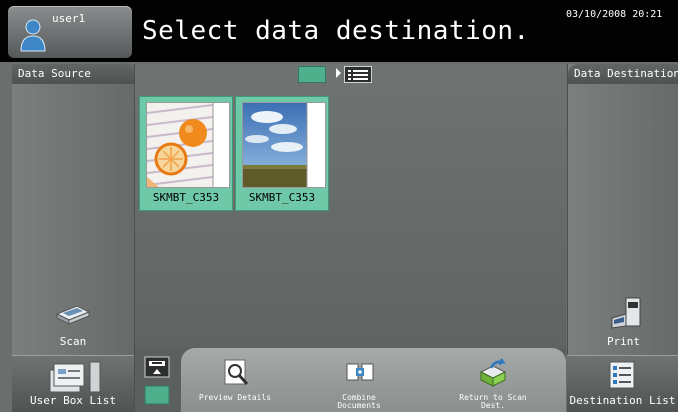  What do you see at coordinates (73, 74) in the screenshot?
I see `data-source-title: Data Source` at bounding box center [73, 74].